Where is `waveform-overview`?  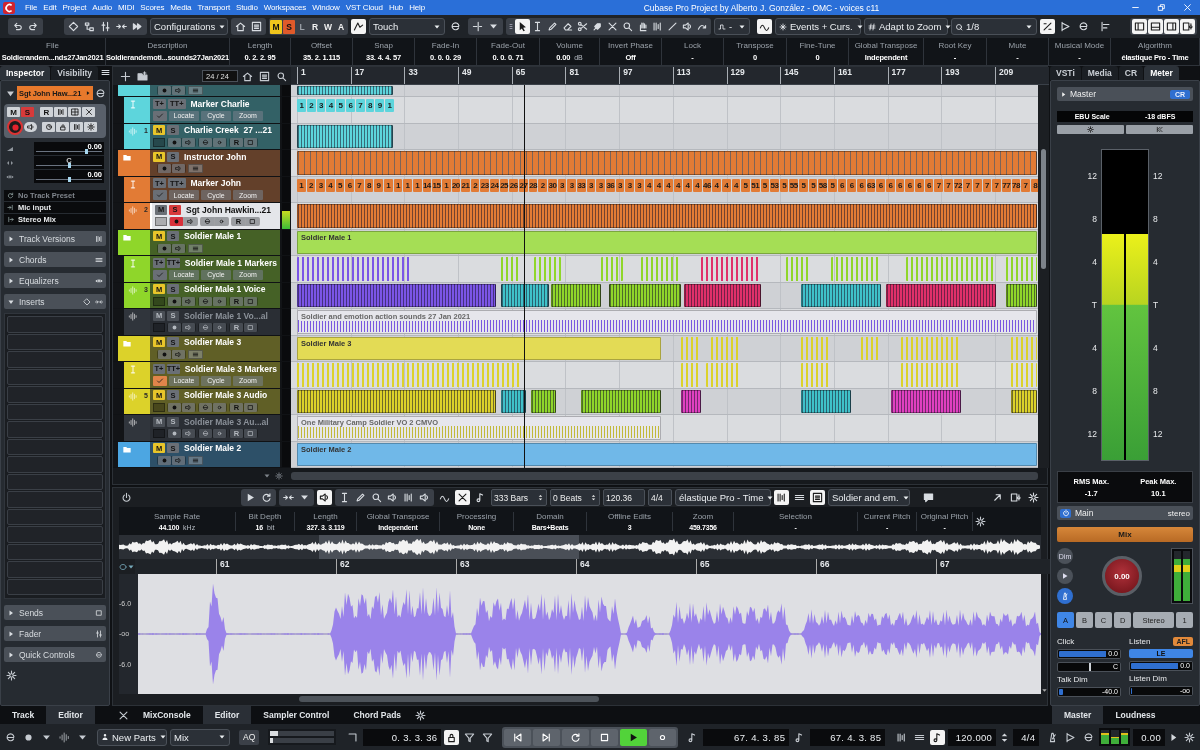
waveform-overview is located at coordinates (580, 547).